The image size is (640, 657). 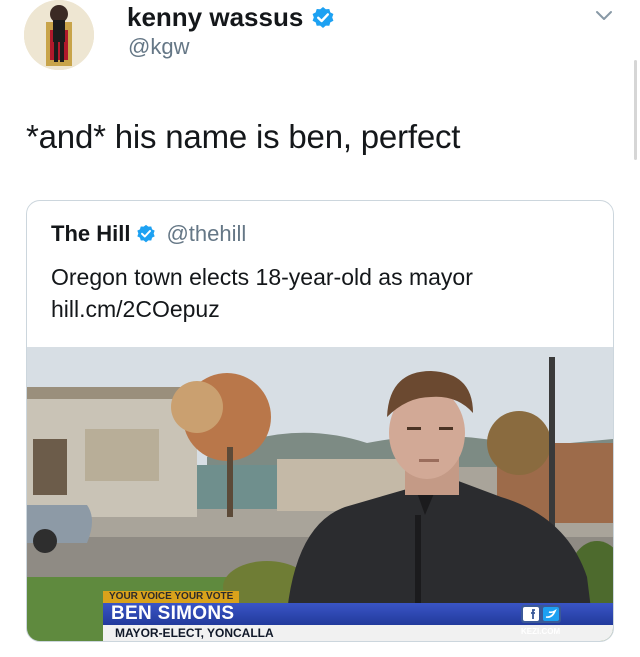 What do you see at coordinates (541, 631) in the screenshot?
I see `station-brand: KEZI.COM` at bounding box center [541, 631].